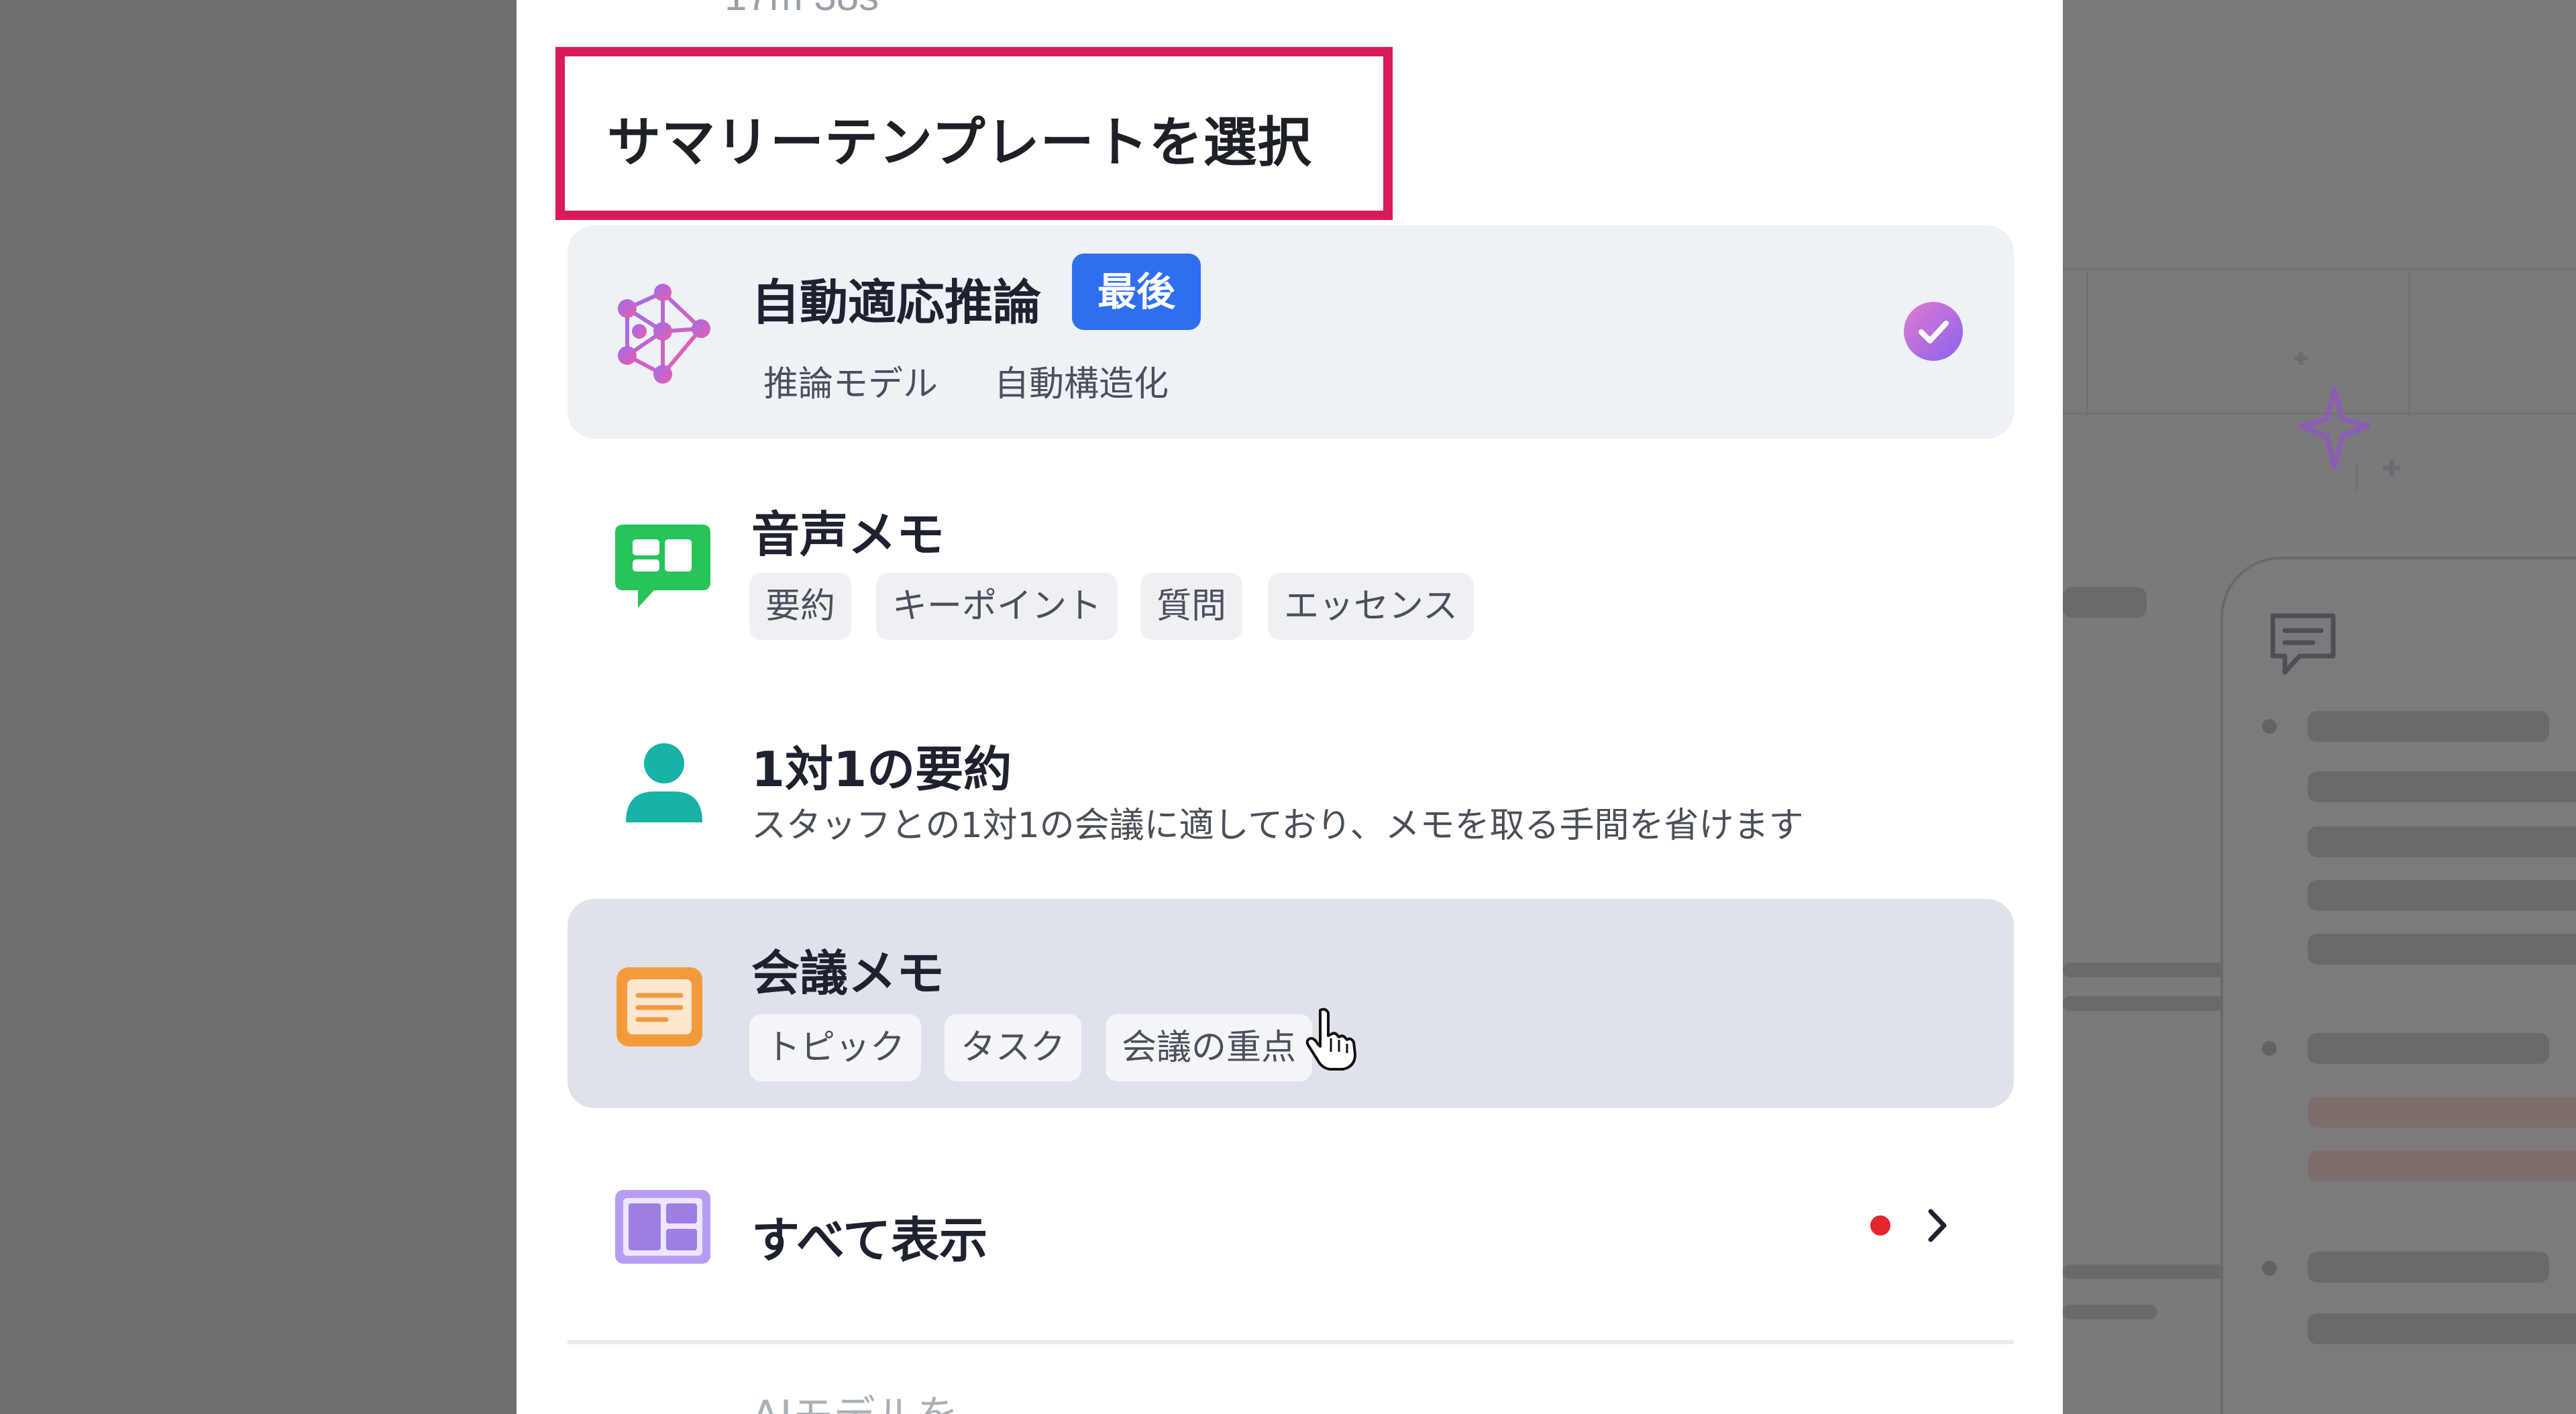 This screenshot has width=2576, height=1414. What do you see at coordinates (800, 606) in the screenshot?
I see `template-tag: 要約` at bounding box center [800, 606].